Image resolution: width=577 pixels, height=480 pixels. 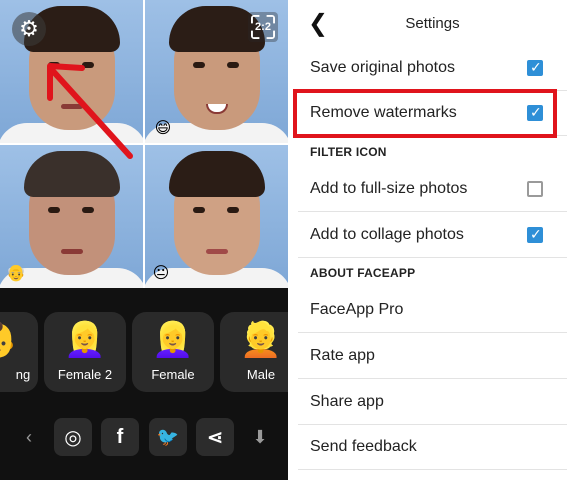 What do you see at coordinates (348, 152) in the screenshot?
I see `section-header-filter-icon: FILTER ICON` at bounding box center [348, 152].